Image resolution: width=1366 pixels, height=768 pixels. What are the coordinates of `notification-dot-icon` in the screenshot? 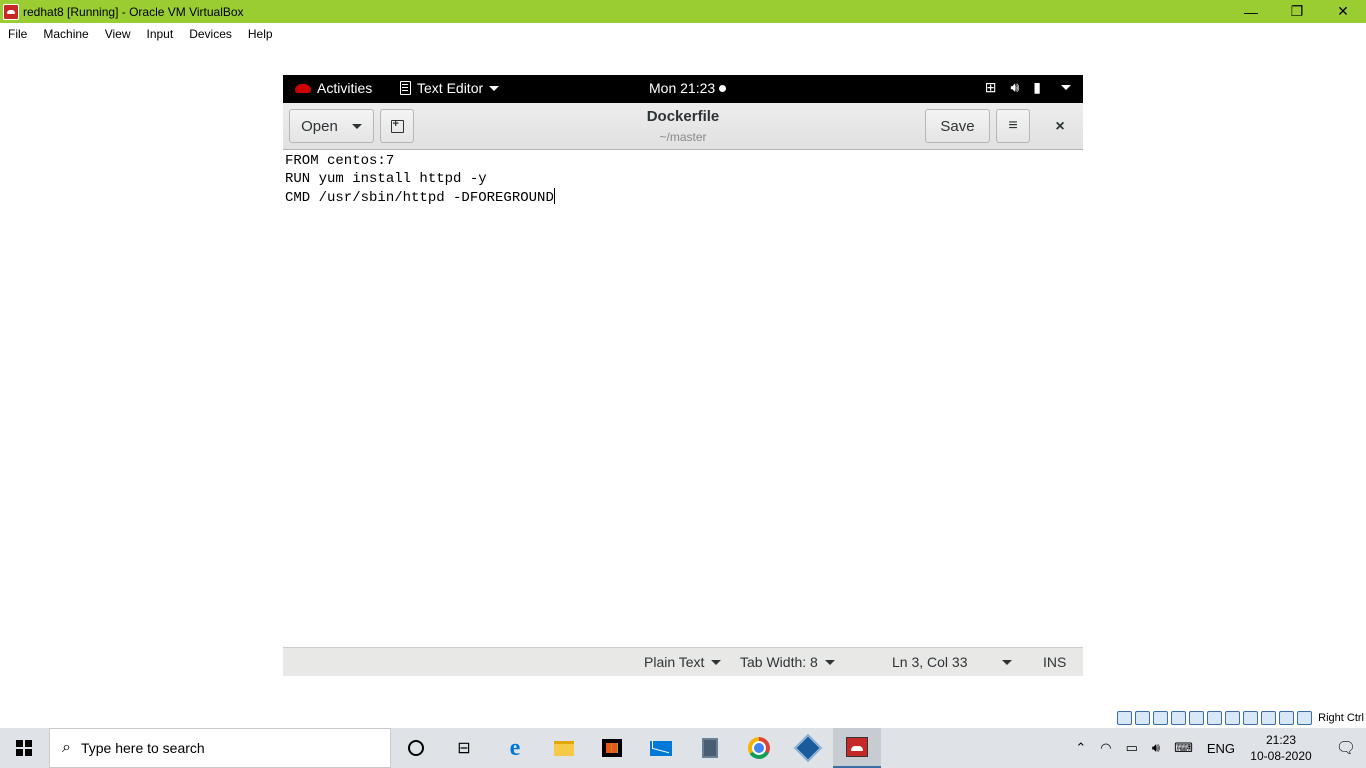 It's located at (723, 88).